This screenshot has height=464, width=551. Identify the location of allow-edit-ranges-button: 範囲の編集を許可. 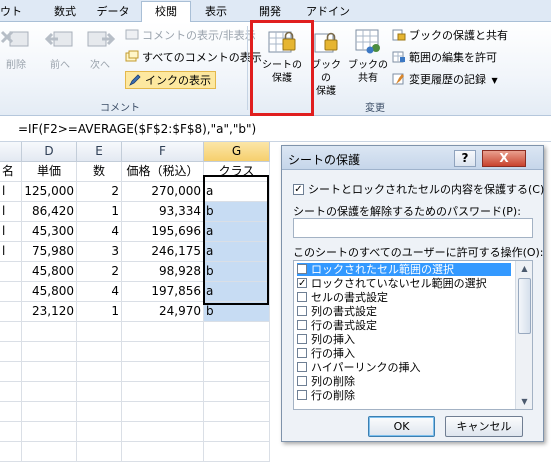
(444, 58).